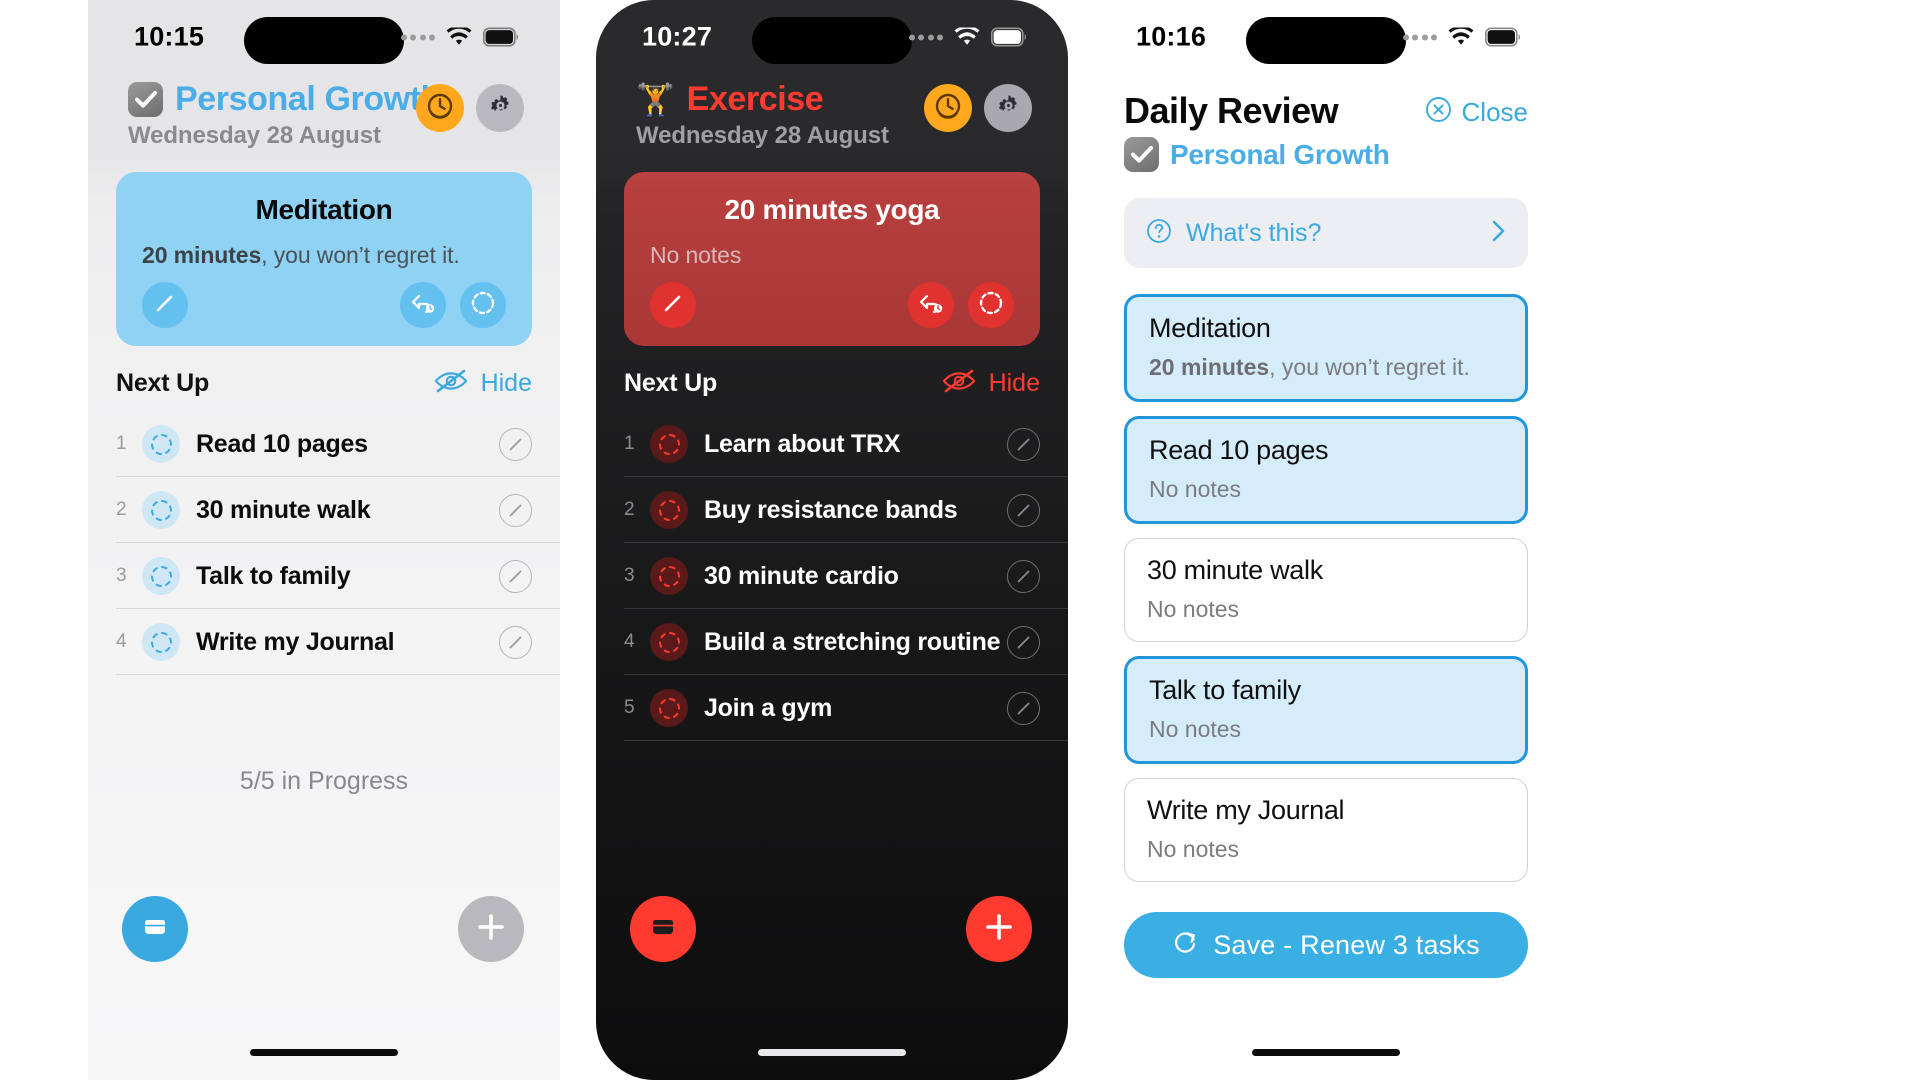 The image size is (1920, 1080). What do you see at coordinates (852, 641) in the screenshot?
I see `task-name: Build a stretching routine` at bounding box center [852, 641].